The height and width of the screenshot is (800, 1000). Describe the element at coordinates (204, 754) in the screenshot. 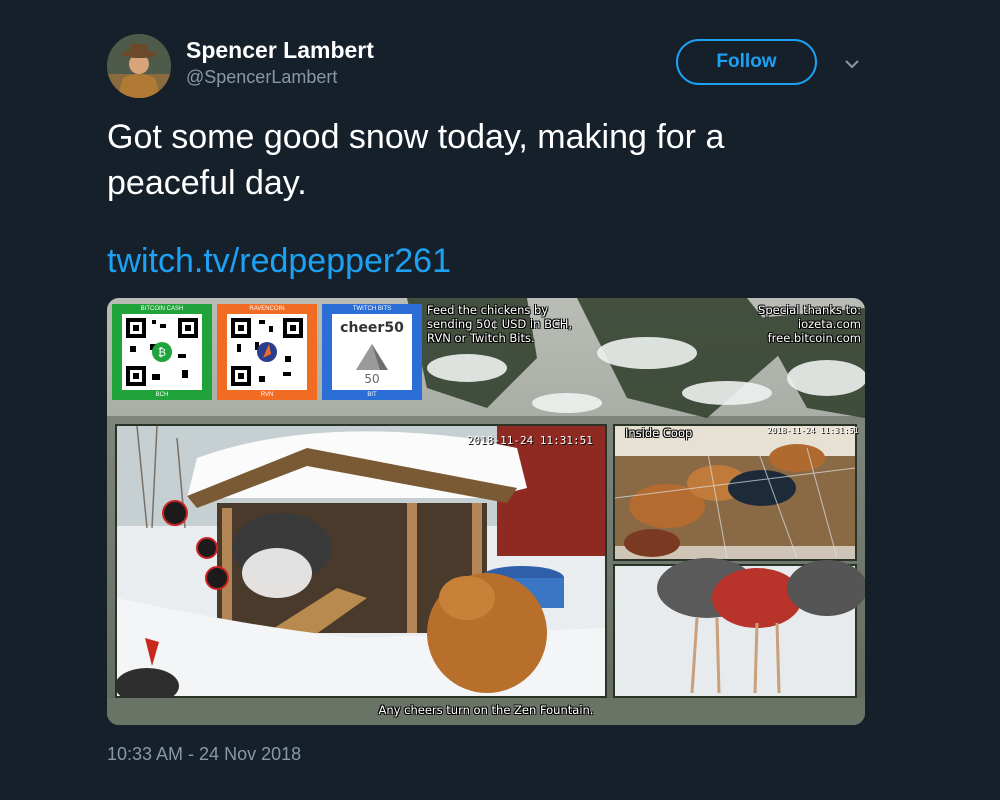

I see `tweet-timestamp: 10:33 AM - 24 Nov 2018` at that location.